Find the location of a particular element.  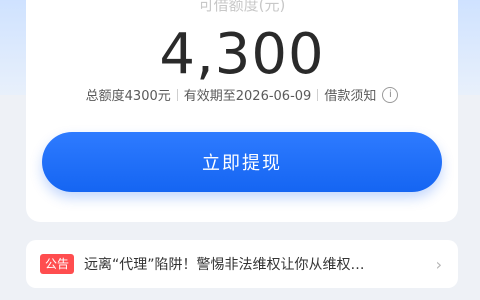

loan-notice-link: 借款须知 is located at coordinates (350, 94).